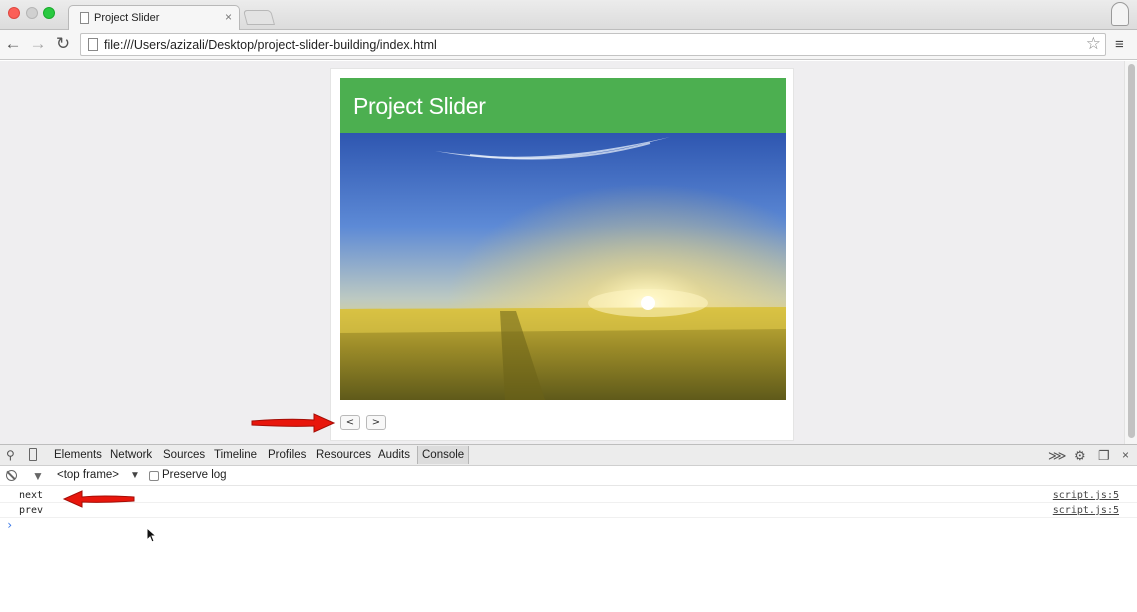 Image resolution: width=1137 pixels, height=612 pixels. I want to click on frame-caret-icon: ▼, so click(135, 475).